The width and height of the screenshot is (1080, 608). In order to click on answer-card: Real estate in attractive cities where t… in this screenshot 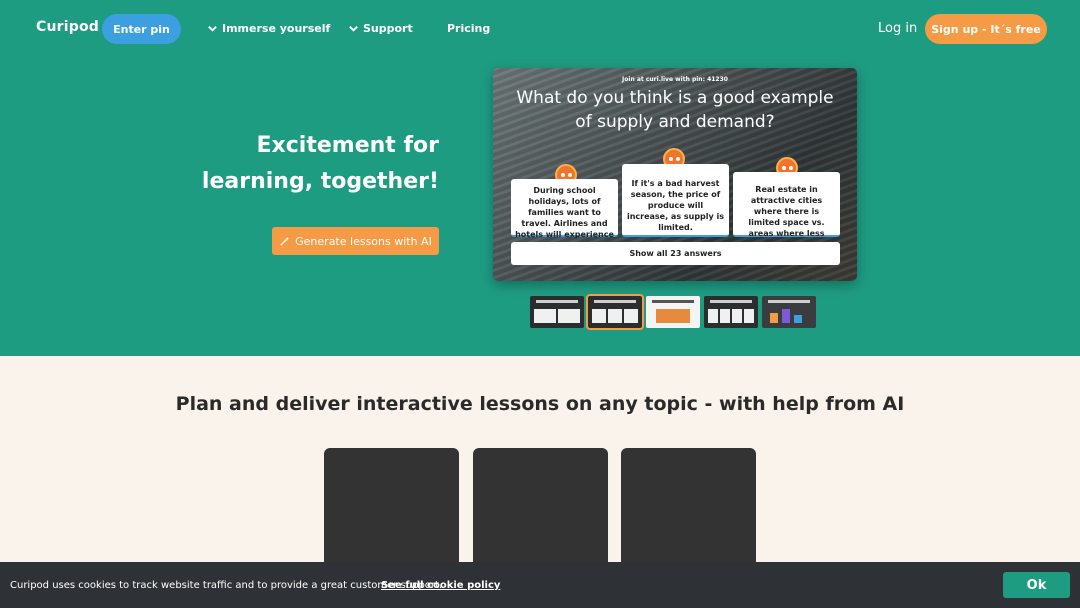, I will do `click(786, 210)`.